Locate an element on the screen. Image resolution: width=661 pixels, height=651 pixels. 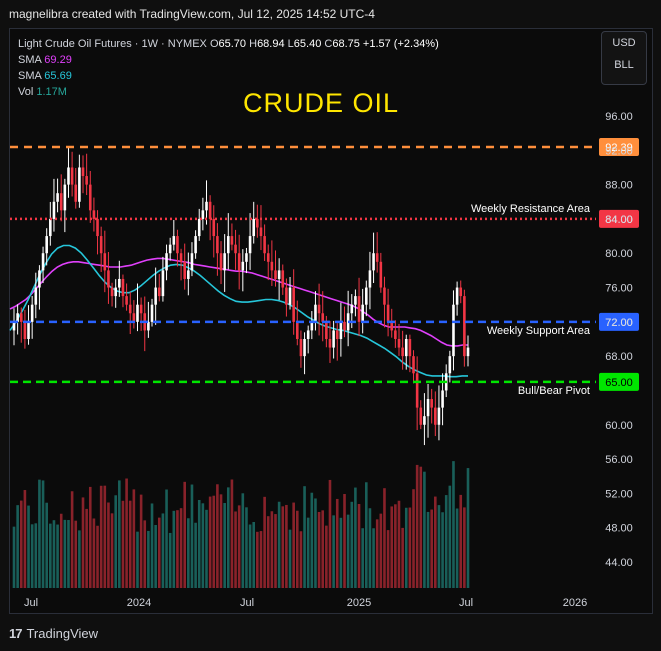
tradingview-logo-icon: 17 is located at coordinates (16, 633).